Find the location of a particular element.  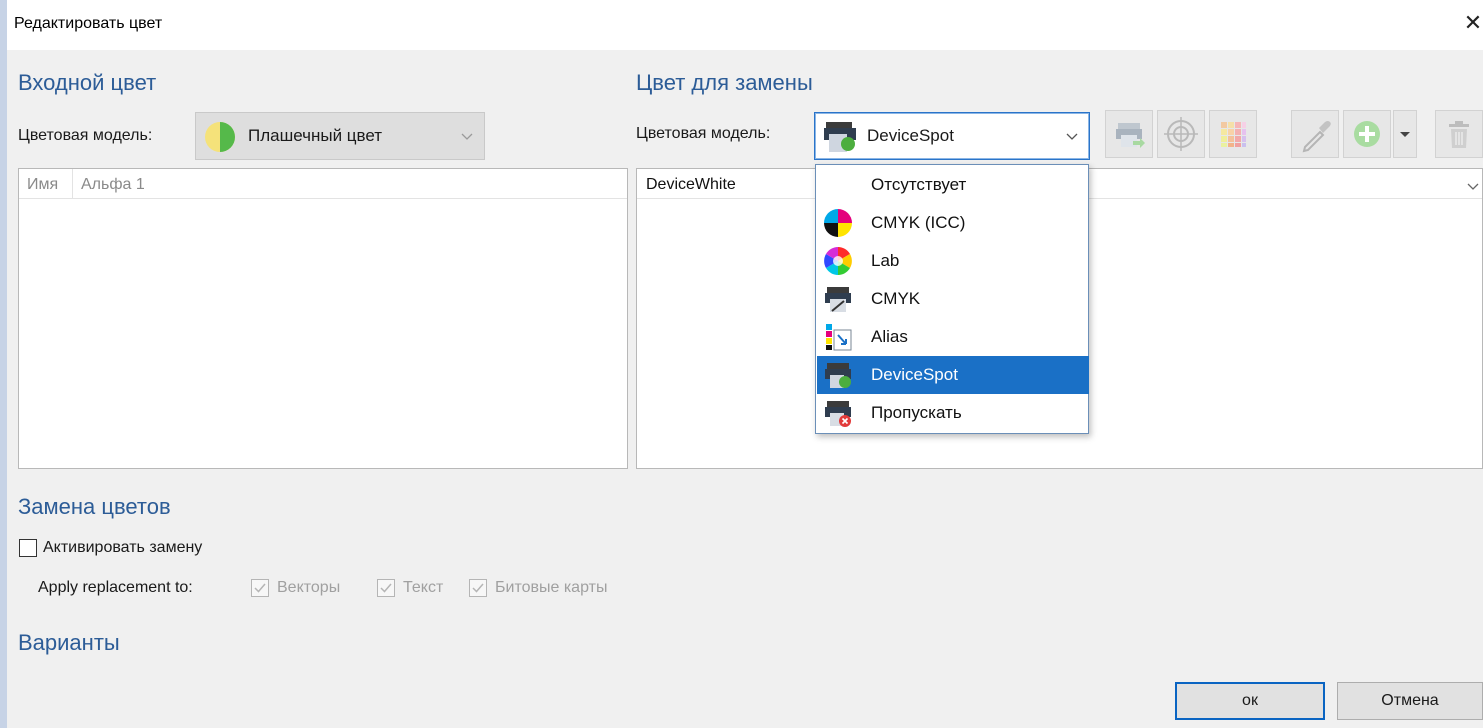

target-icon is located at coordinates (1181, 134).